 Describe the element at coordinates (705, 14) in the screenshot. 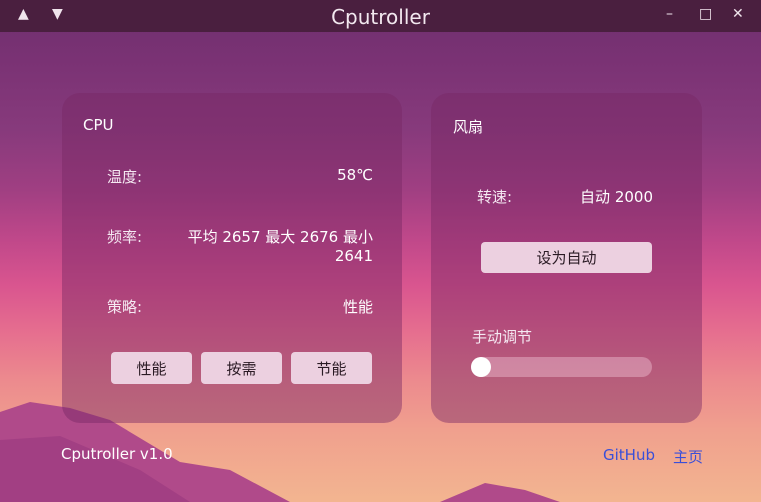

I see `maximize-icon: □` at that location.